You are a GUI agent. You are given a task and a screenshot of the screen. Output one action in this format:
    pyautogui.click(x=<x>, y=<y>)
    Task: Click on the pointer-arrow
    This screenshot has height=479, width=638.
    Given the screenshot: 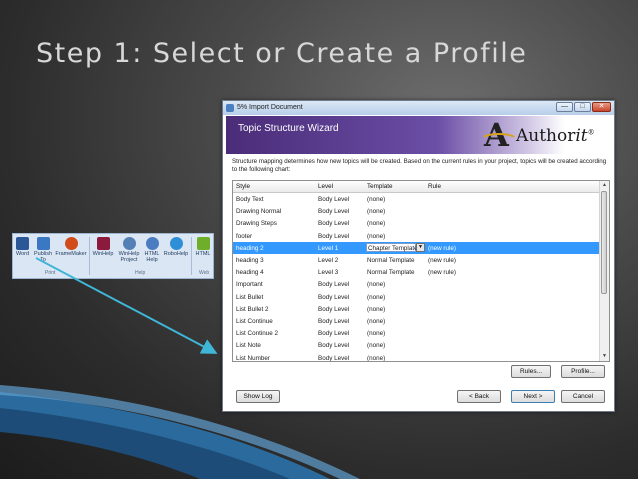 What is the action you would take?
    pyautogui.click(x=126, y=305)
    